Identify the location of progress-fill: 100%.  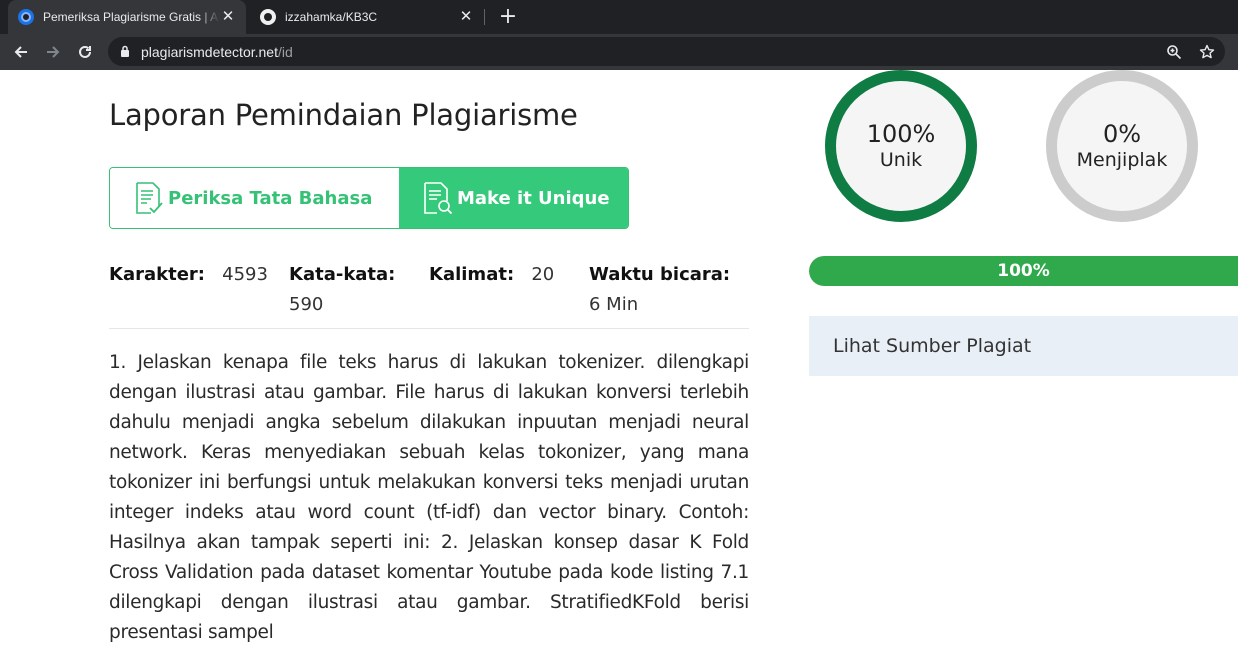
(1023, 271).